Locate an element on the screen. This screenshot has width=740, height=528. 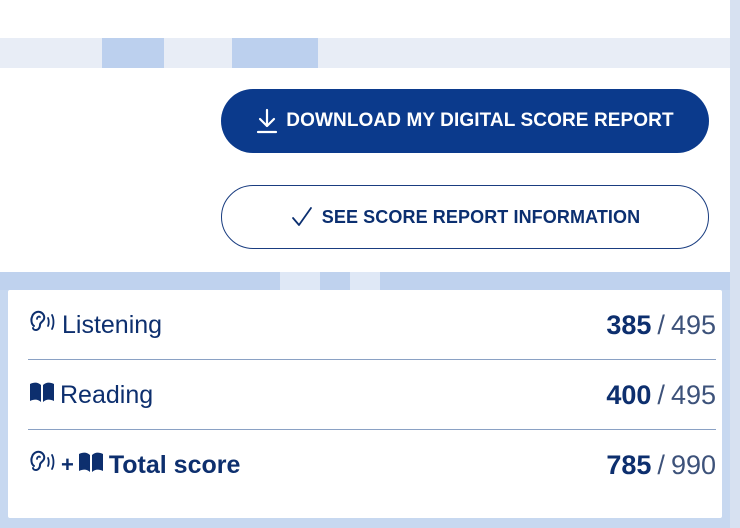
score-label-text: Reading is located at coordinates (107, 394).